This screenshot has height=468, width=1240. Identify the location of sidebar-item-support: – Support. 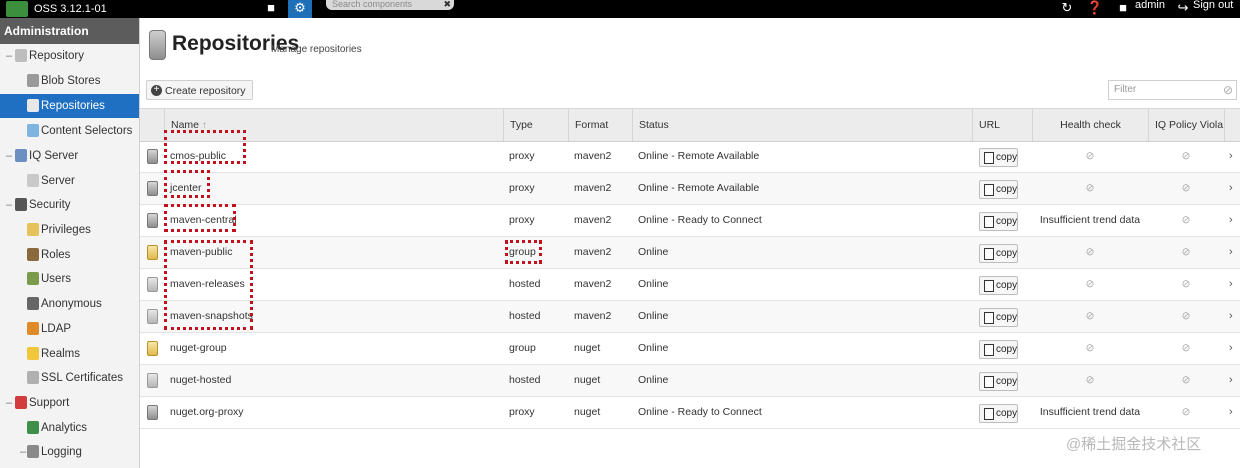
(69, 403).